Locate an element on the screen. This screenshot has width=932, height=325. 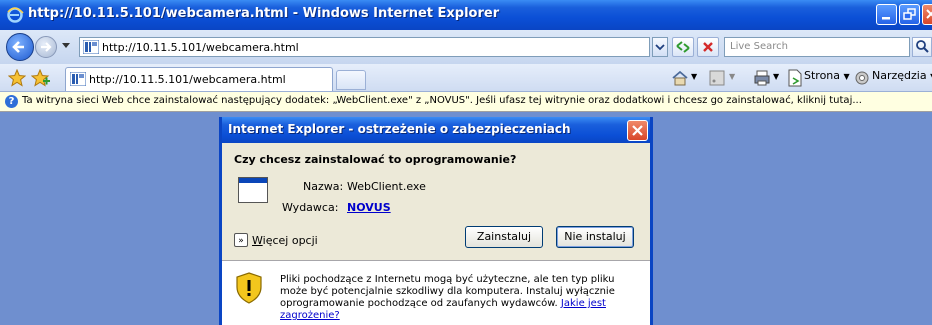
refresh-icon is located at coordinates (683, 47).